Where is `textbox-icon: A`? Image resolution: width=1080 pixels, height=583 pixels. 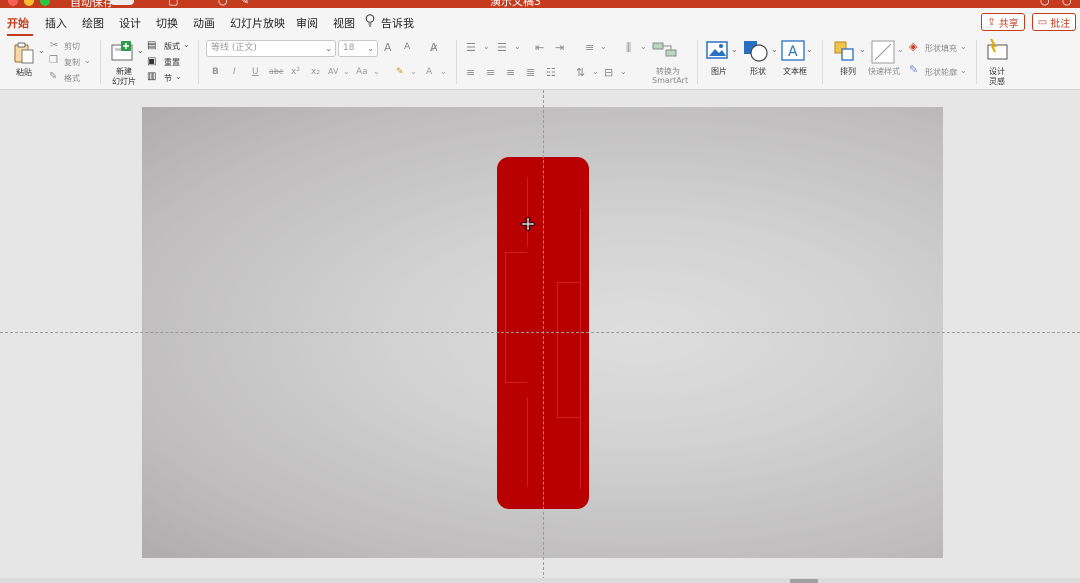 textbox-icon: A is located at coordinates (793, 51).